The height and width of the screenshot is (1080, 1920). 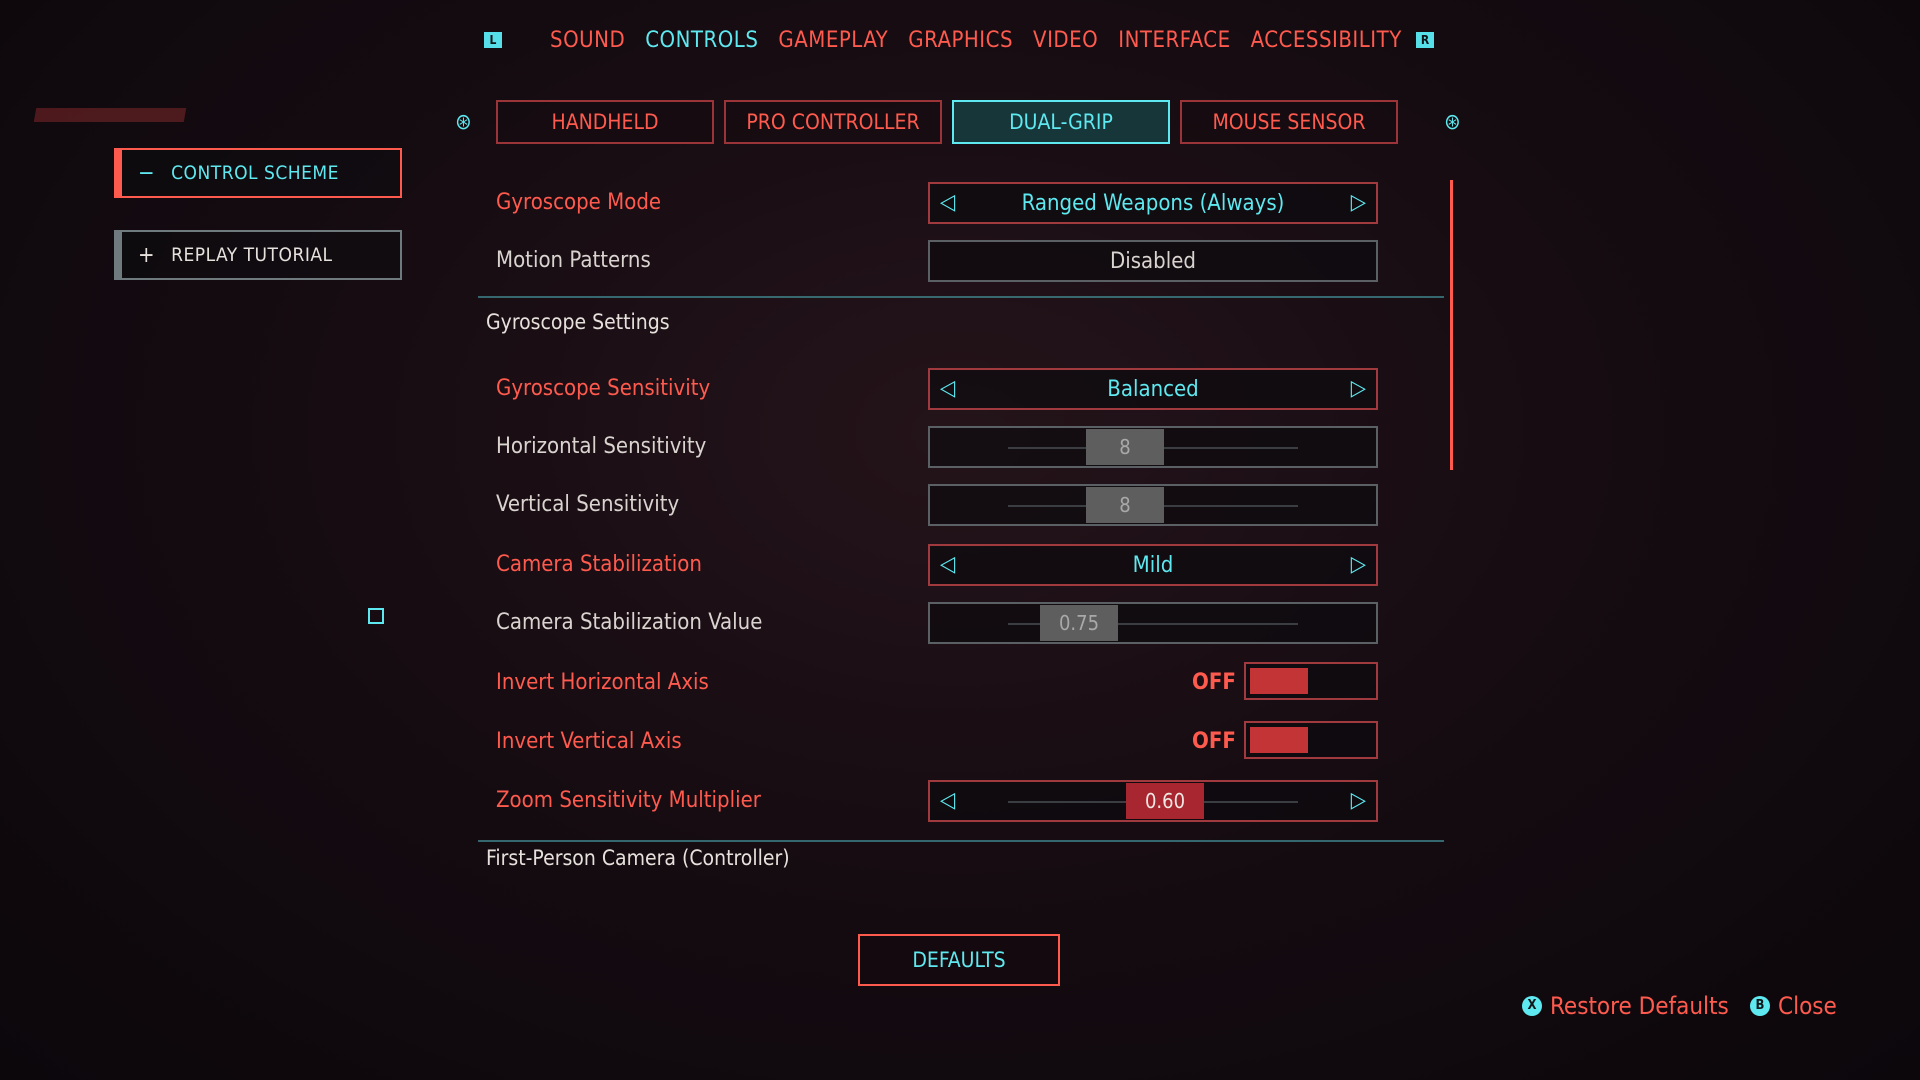 I want to click on setting-gyroscope-sensitivity: Gyroscope Sensitivity ◁ Balanced ▷, so click(x=961, y=389).